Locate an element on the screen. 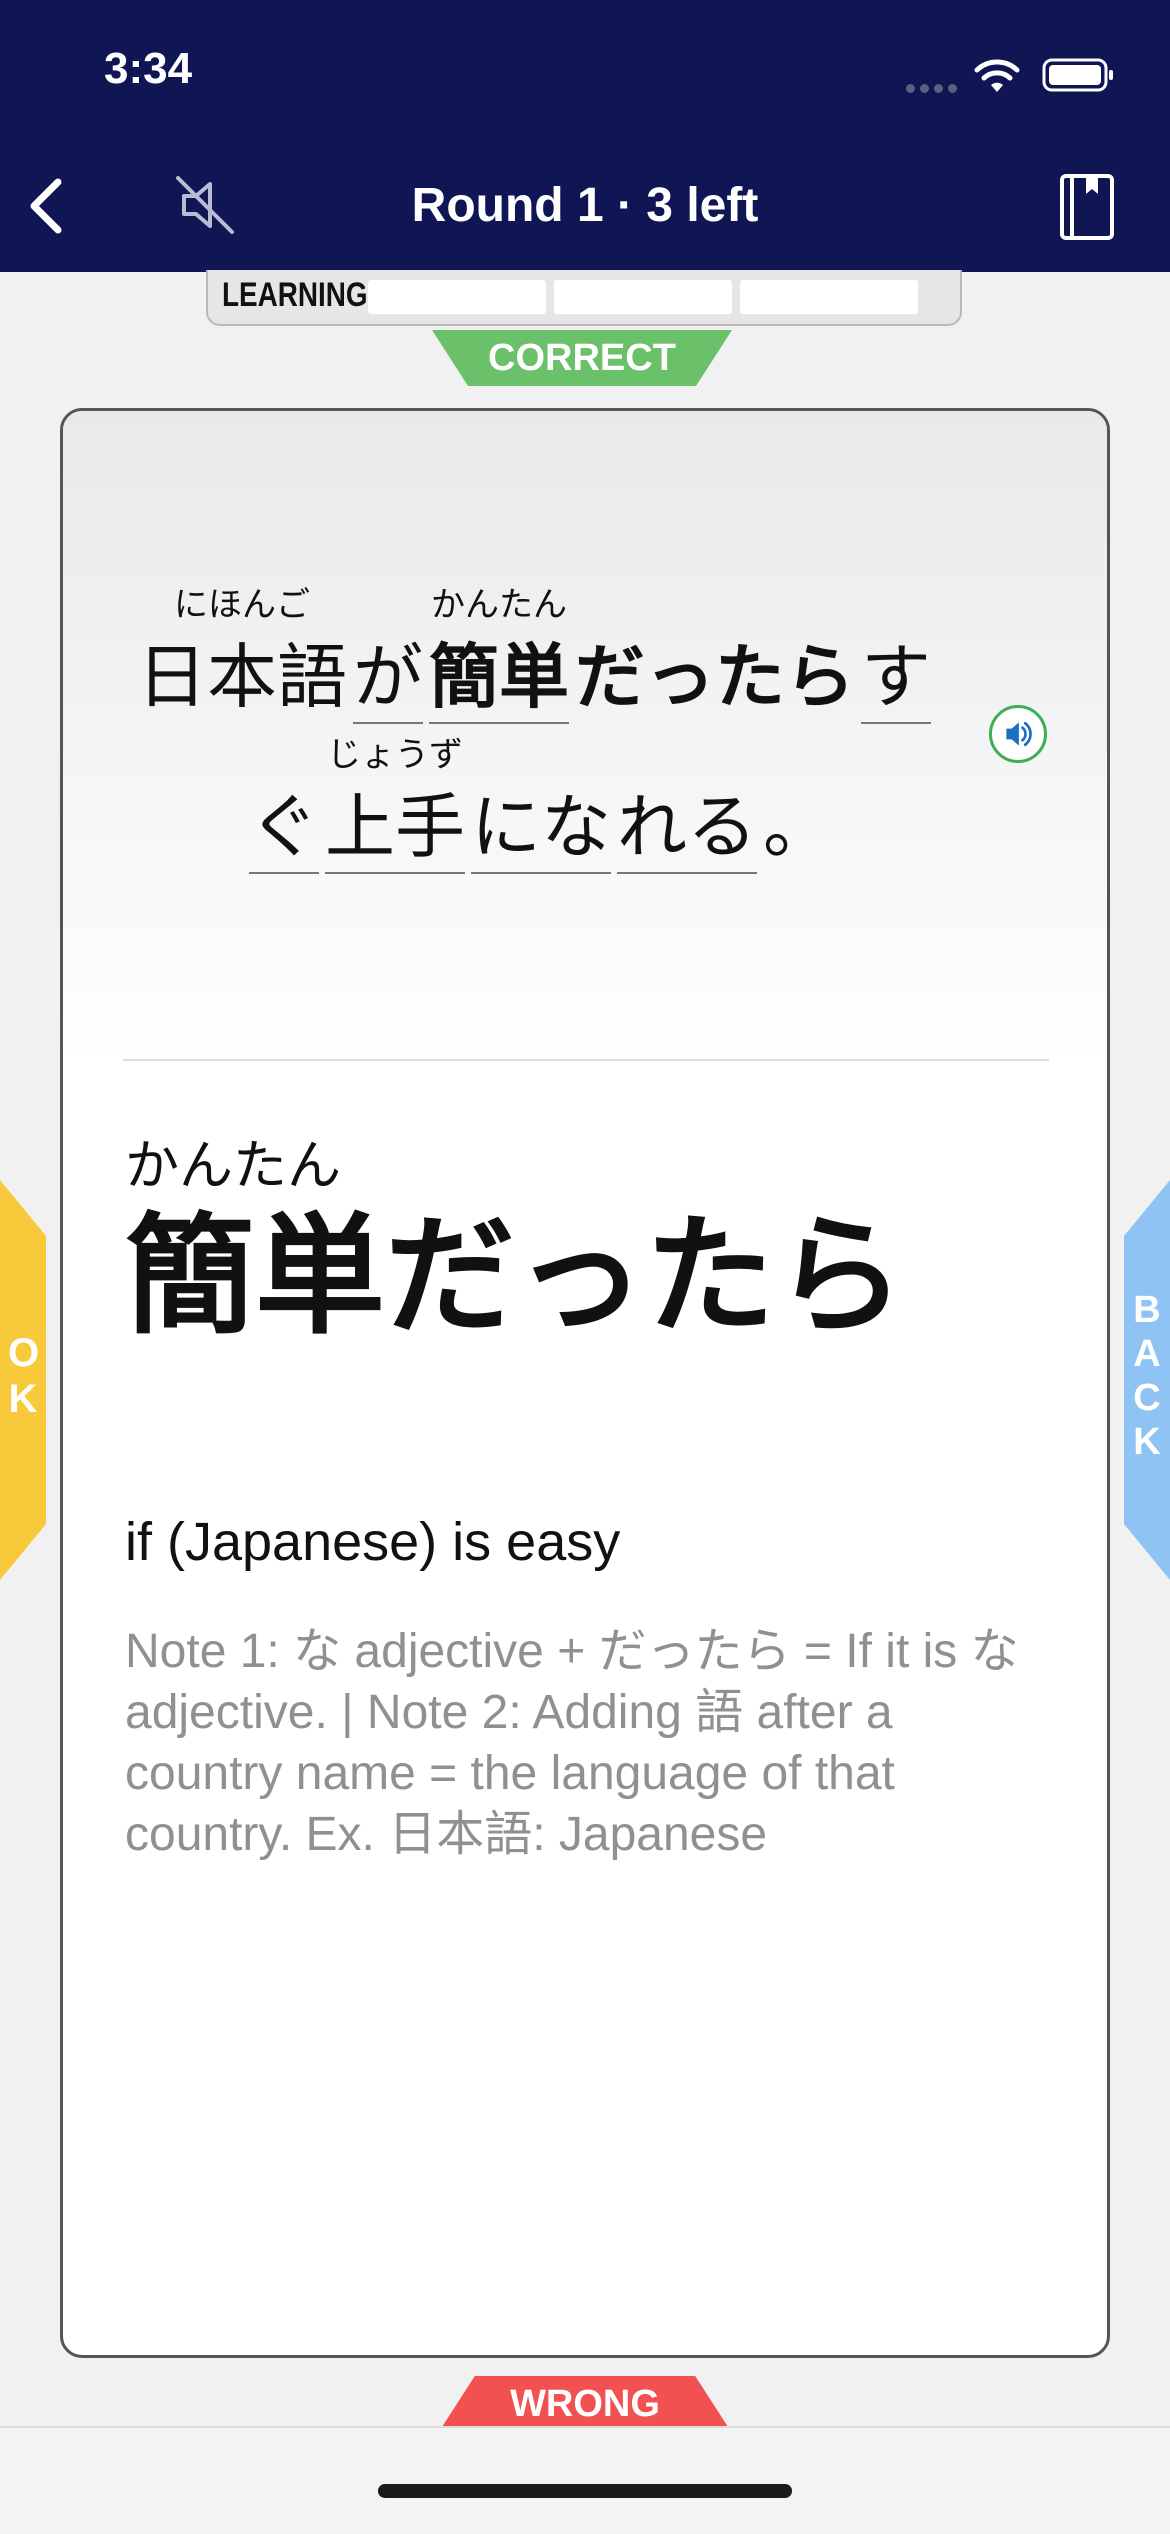  ok-tab-label: OK is located at coordinates (24, 1376).